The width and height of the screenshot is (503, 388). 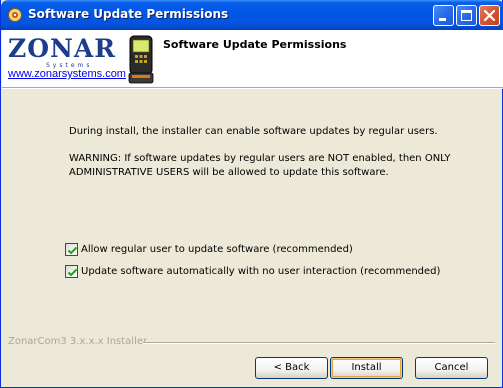 I want to click on window-title: Software Update Permissions, so click(x=128, y=14).